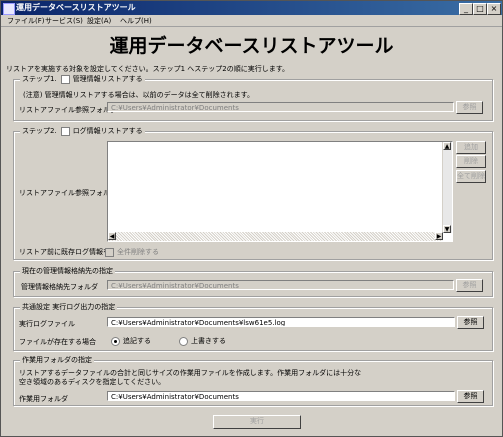  Describe the element at coordinates (43, 399) in the screenshot. I see `work-folder-label: 作業用フォルダ` at that location.